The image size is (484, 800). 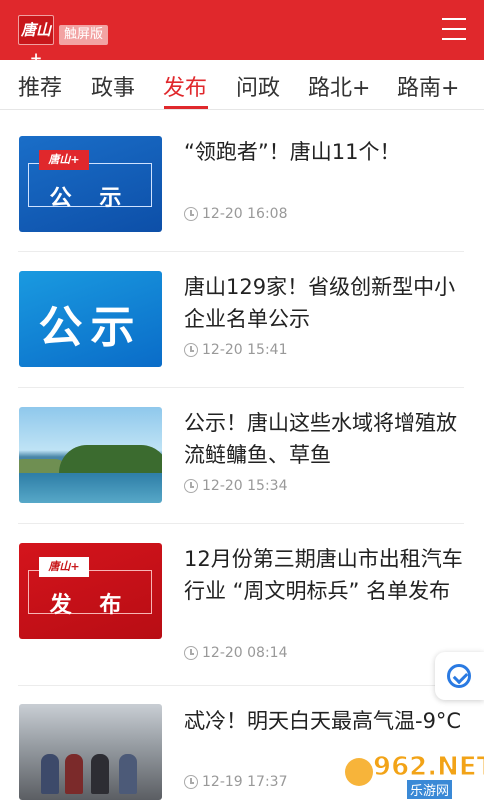 What do you see at coordinates (258, 86) in the screenshot?
I see `tab-wenzheng: 问政` at bounding box center [258, 86].